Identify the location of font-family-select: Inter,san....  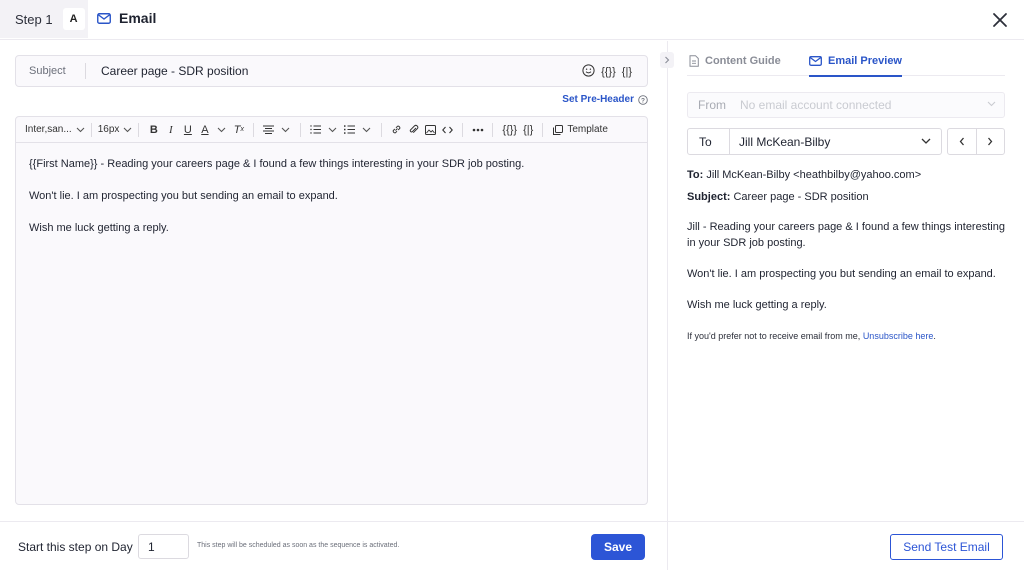
(55, 130).